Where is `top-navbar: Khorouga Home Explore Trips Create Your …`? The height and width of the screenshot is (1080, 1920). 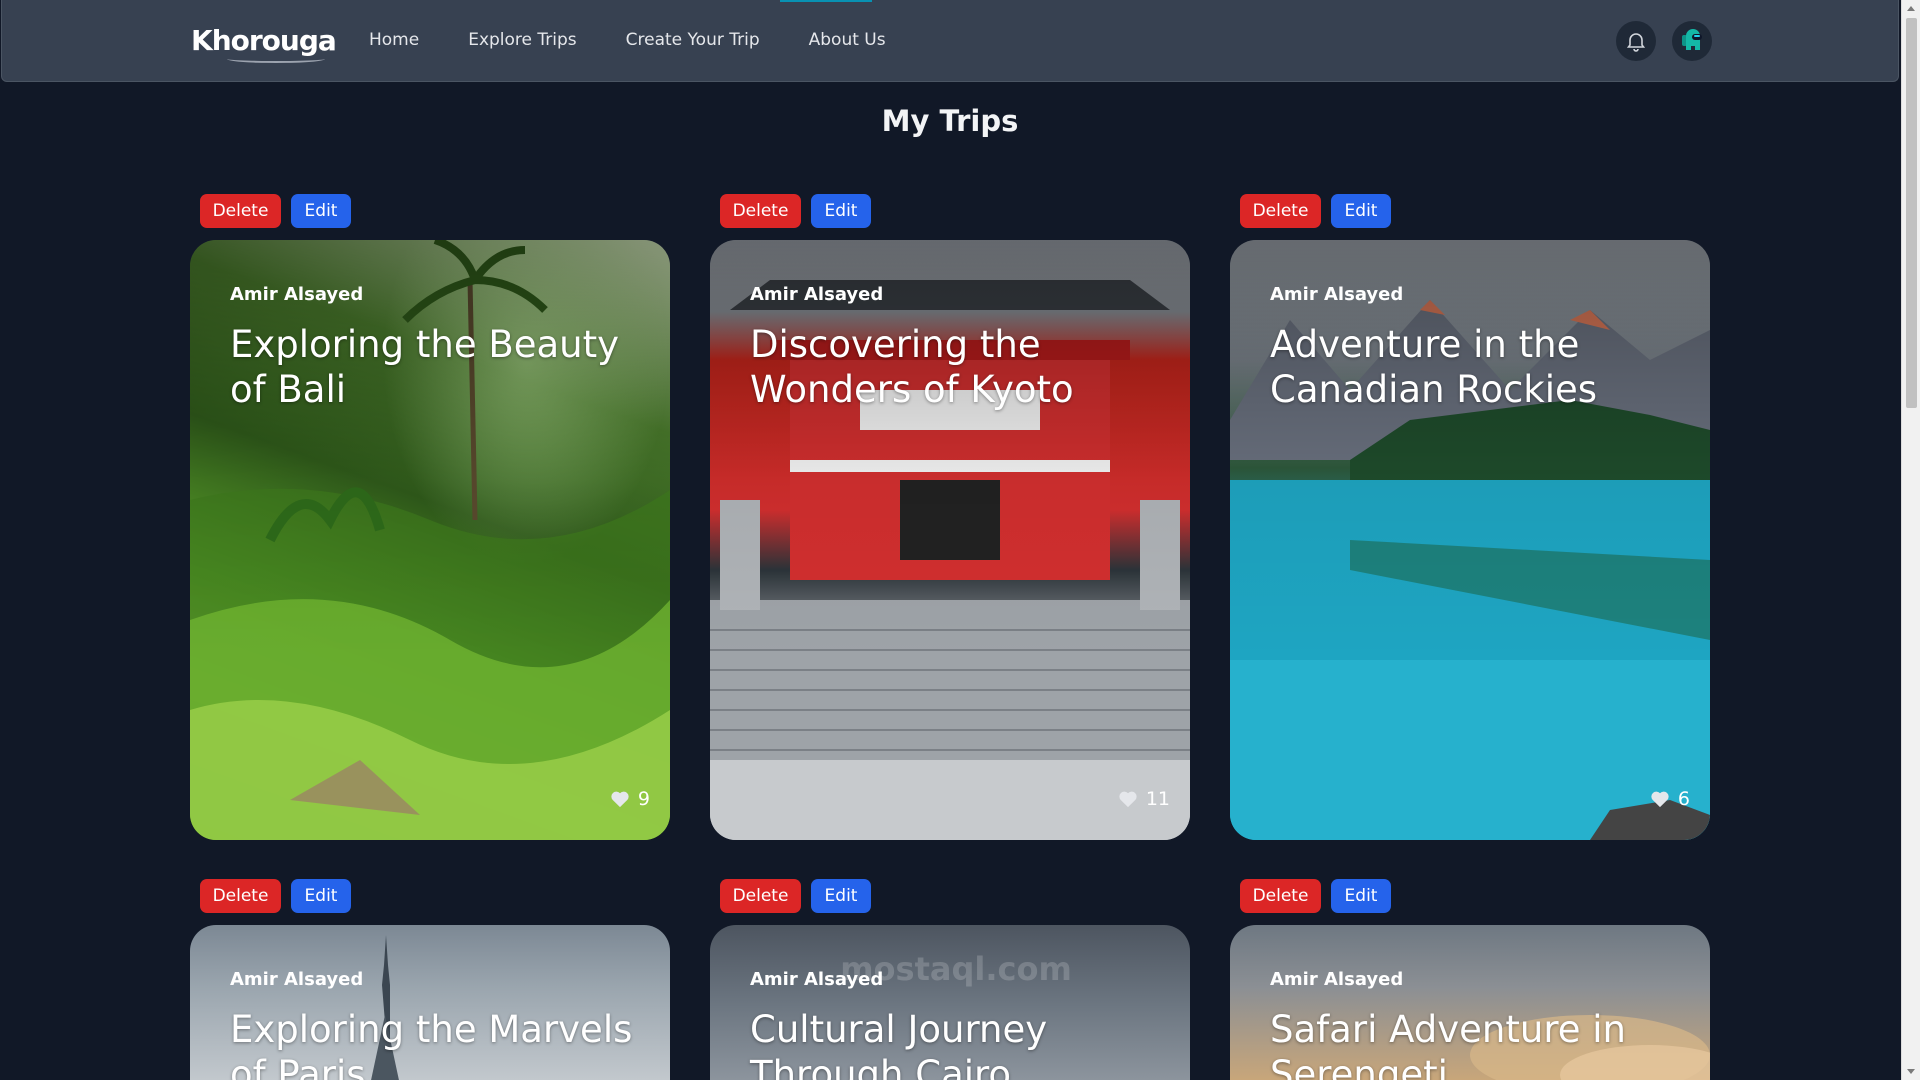
top-navbar: Khorouga Home Explore Trips Create Your … is located at coordinates (950, 41).